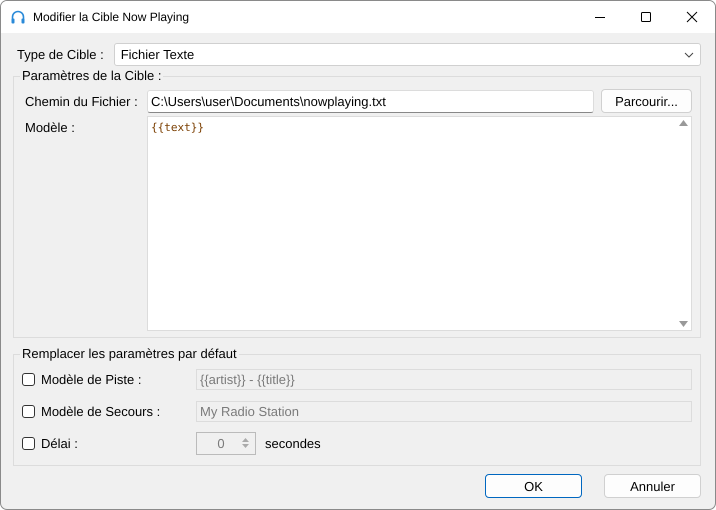 Image resolution: width=716 pixels, height=510 pixels. What do you see at coordinates (683, 123) in the screenshot?
I see `scroll-up-icon` at bounding box center [683, 123].